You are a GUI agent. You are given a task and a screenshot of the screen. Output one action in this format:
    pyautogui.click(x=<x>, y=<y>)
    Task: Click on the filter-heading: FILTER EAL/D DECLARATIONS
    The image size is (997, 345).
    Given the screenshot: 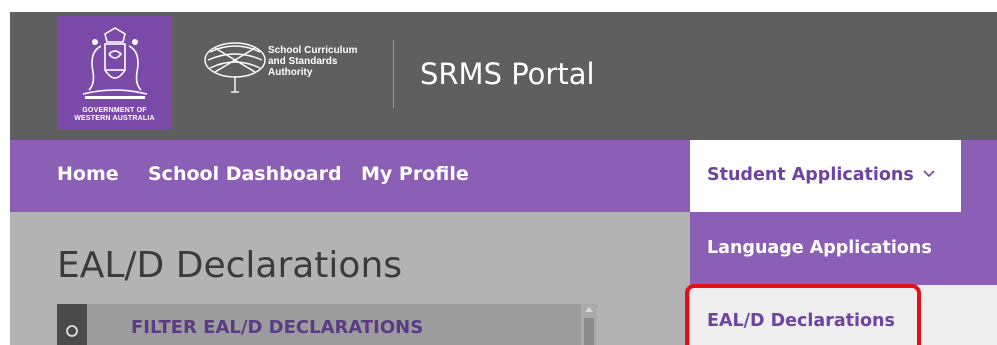 What is the action you would take?
    pyautogui.click(x=277, y=328)
    